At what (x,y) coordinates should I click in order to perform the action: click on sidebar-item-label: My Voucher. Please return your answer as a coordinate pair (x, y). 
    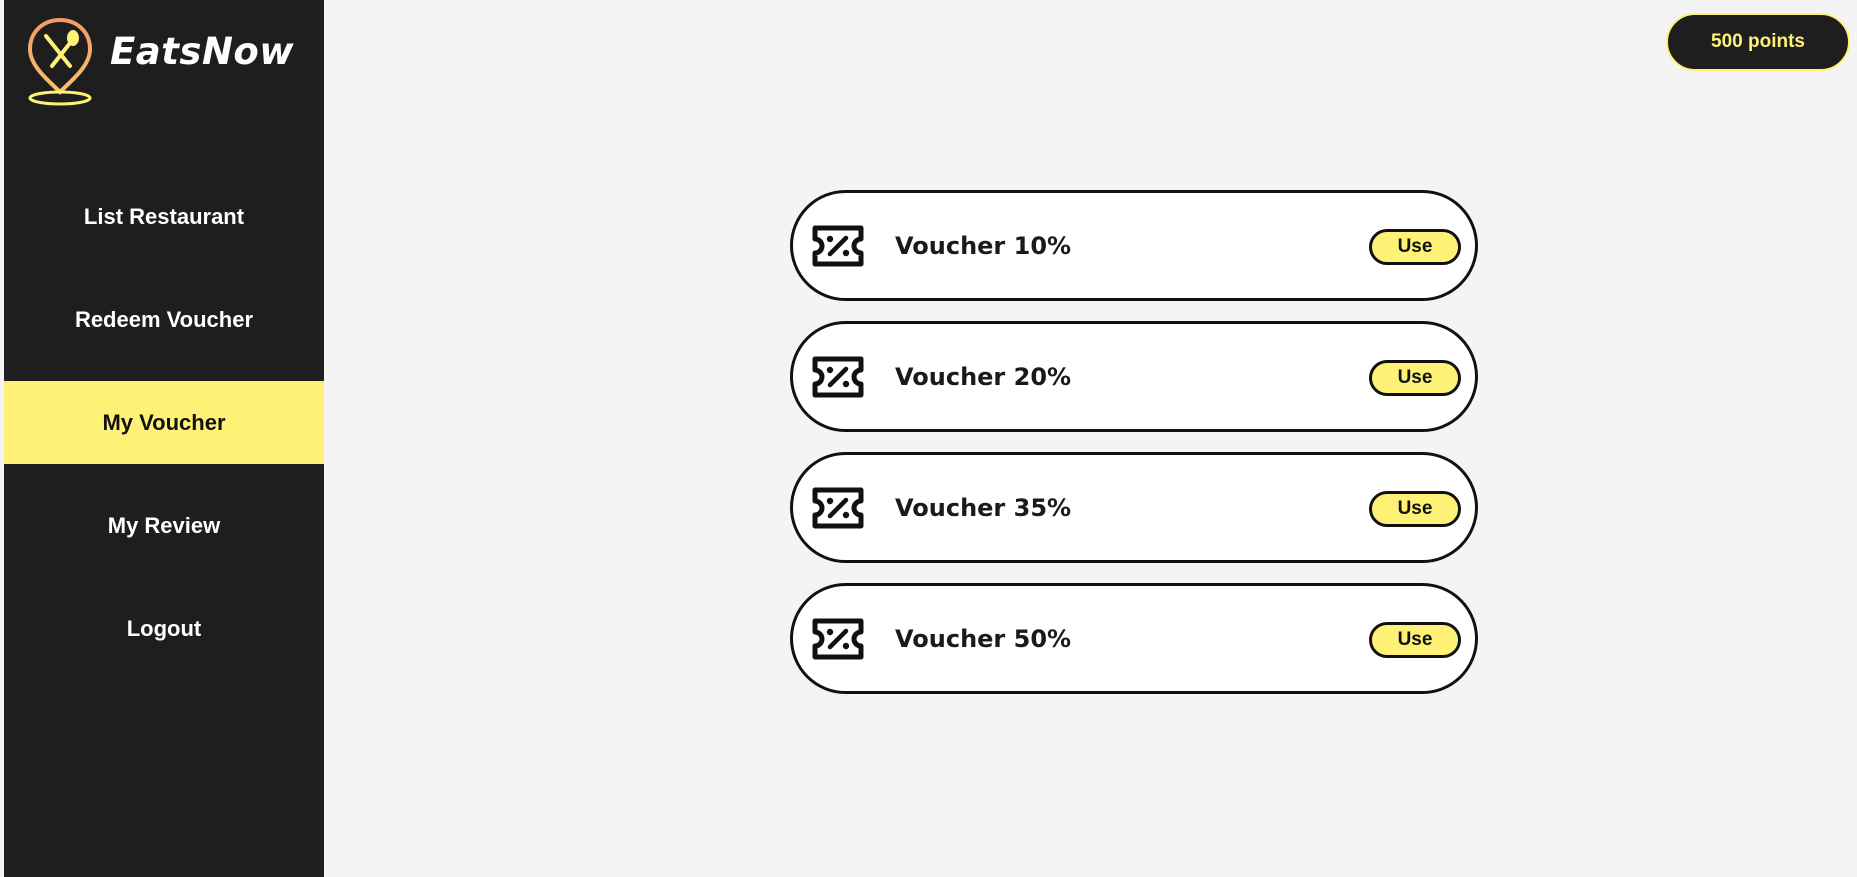
    Looking at the image, I should click on (164, 422).